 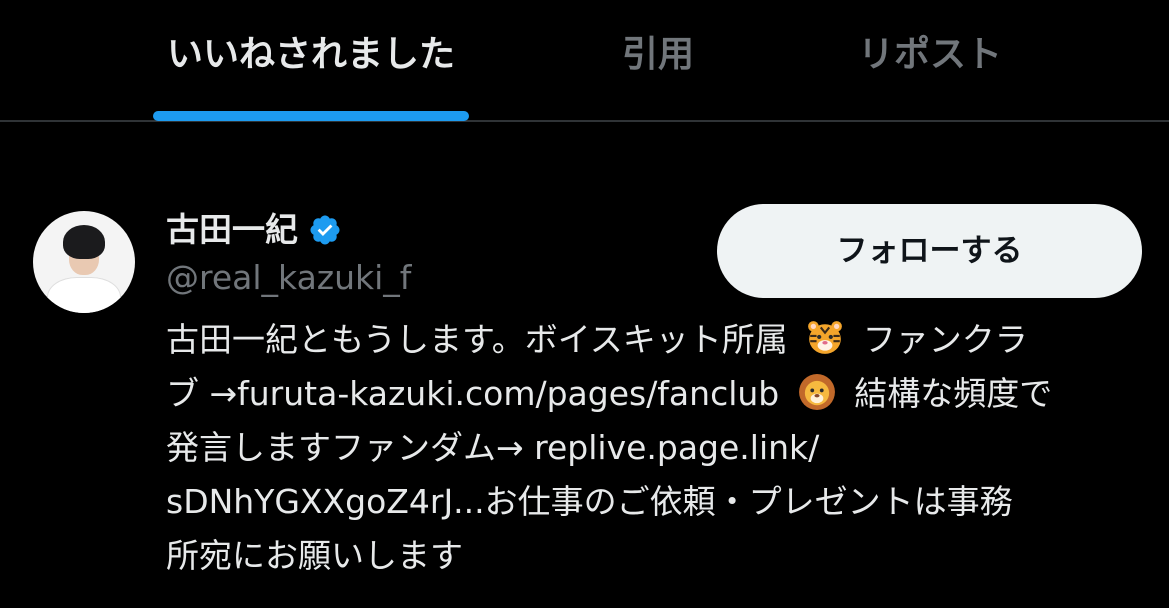 What do you see at coordinates (232, 230) in the screenshot?
I see `display-name: 古田一紀` at bounding box center [232, 230].